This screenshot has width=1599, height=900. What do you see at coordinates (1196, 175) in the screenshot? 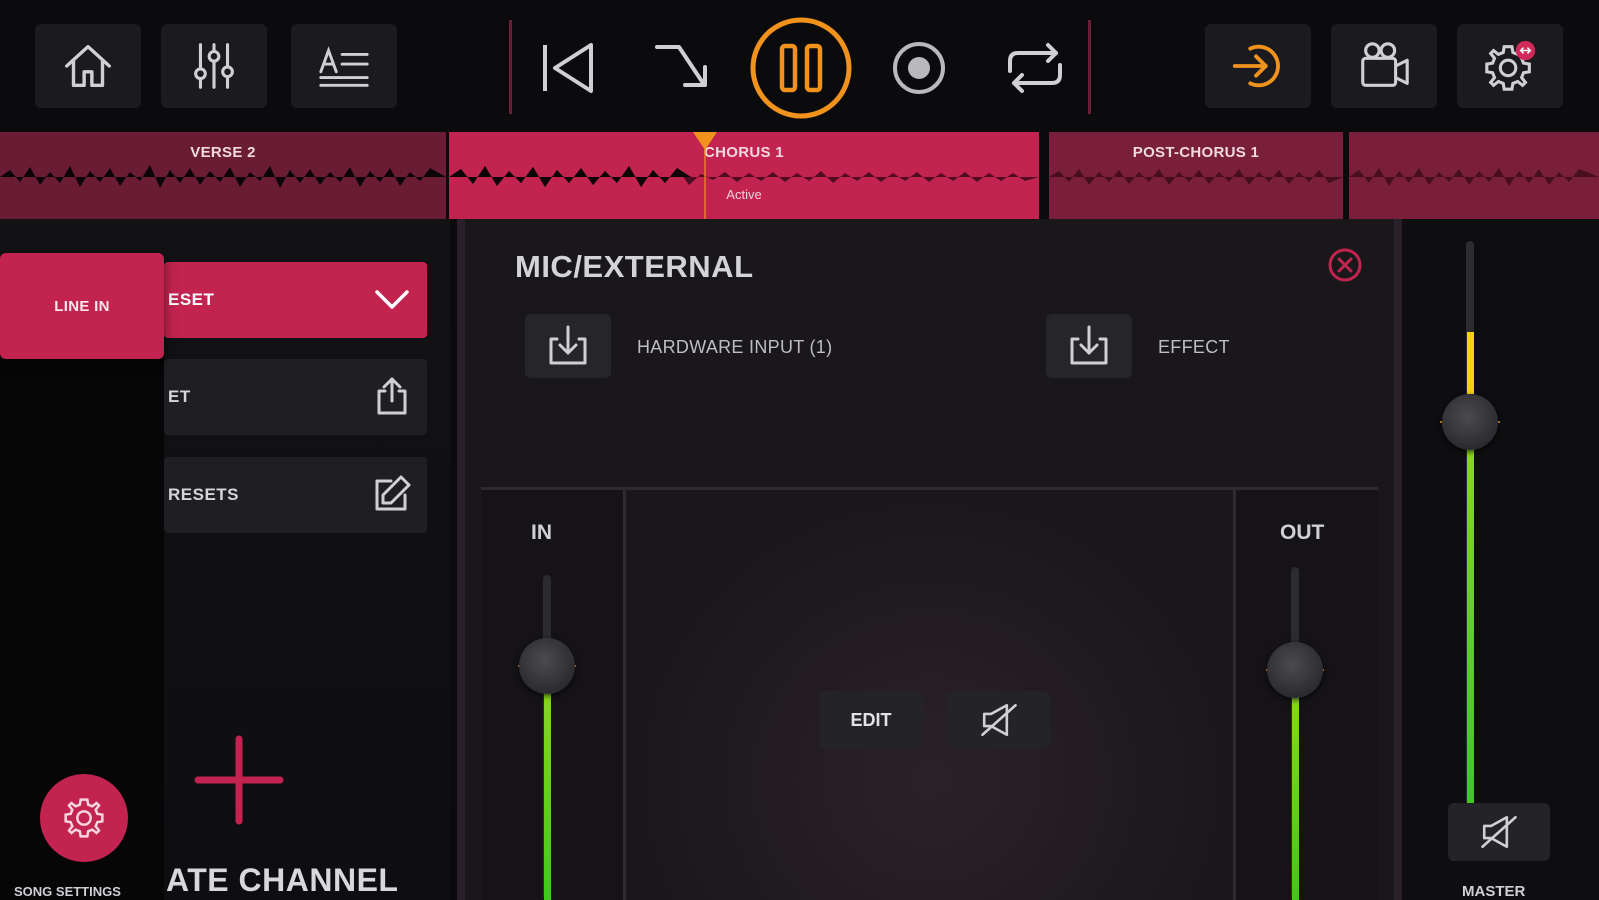
I see `timeline-section-post-chorus-1: POST-CHORUS 1` at bounding box center [1196, 175].